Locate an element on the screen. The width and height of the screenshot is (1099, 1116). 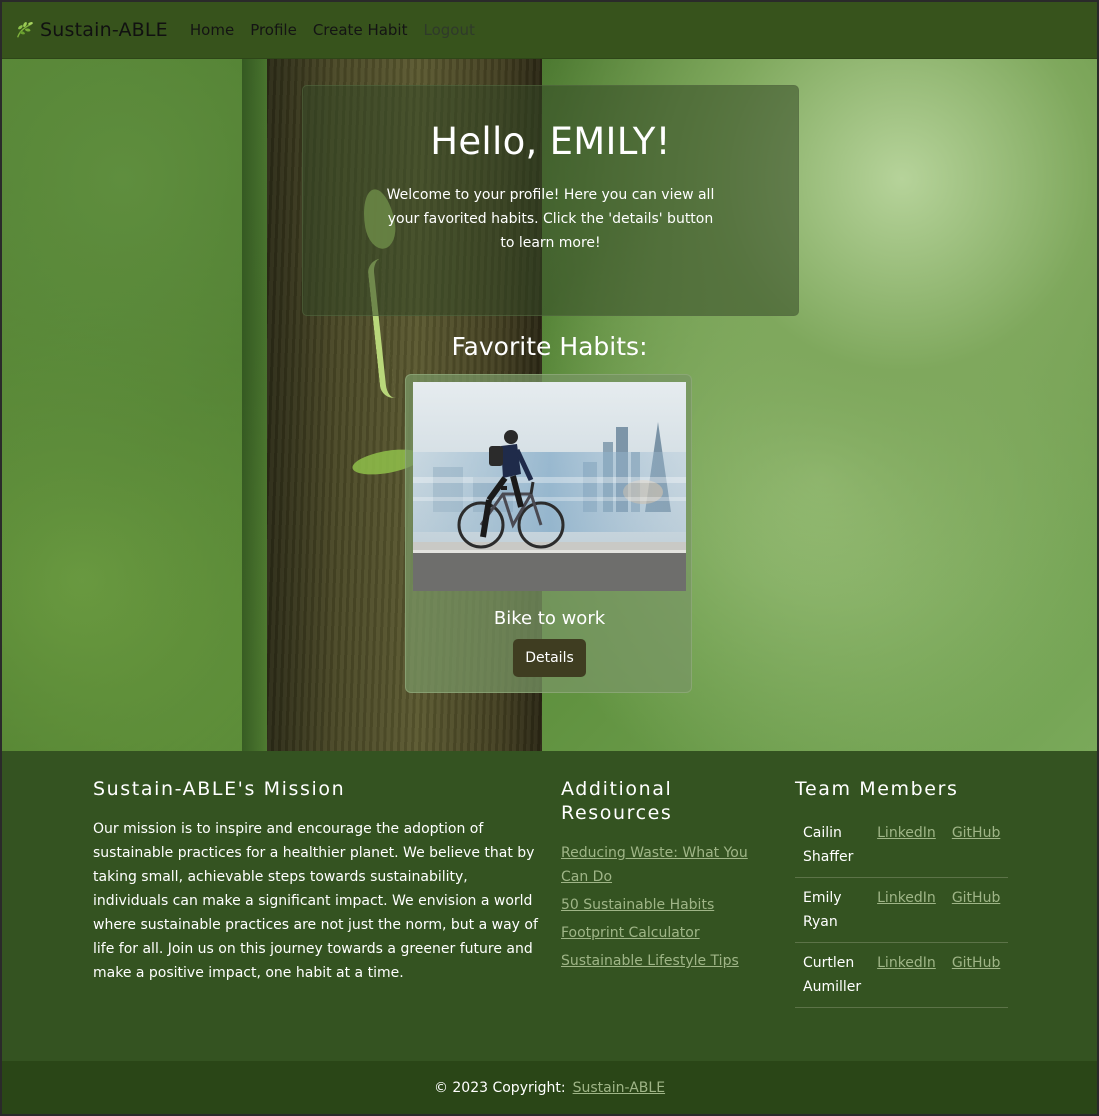
nav-links: Home Profile Create Habit Logout is located at coordinates (340, 30).